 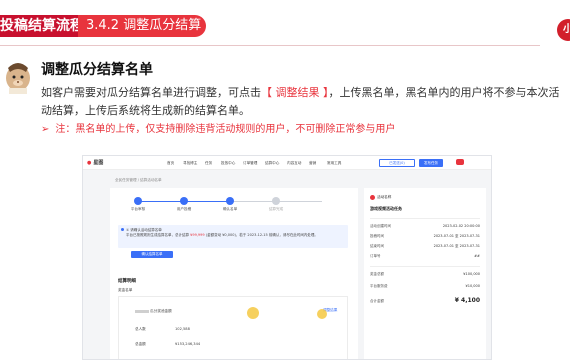 I want to click on clock-icon, so click(x=276, y=201).